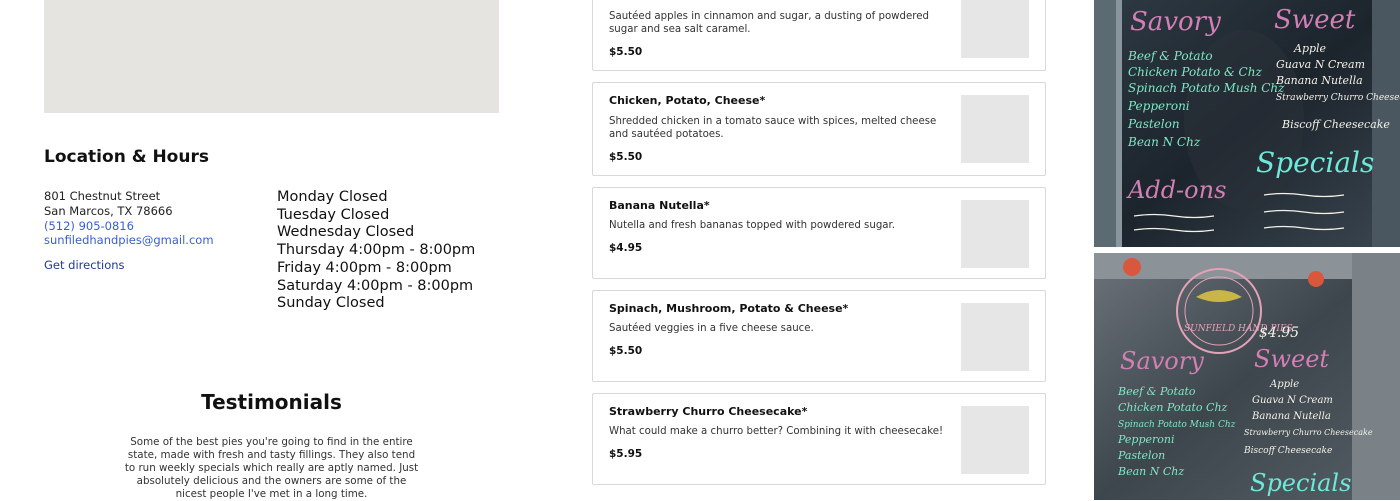 This screenshot has height=501, width=1400. Describe the element at coordinates (626, 454) in the screenshot. I see `menu-item-price: $5.95` at that location.